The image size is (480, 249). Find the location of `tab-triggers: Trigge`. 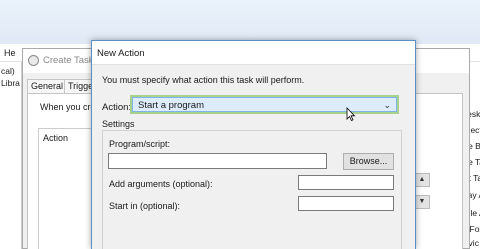

tab-triggers: Trigge is located at coordinates (78, 86).